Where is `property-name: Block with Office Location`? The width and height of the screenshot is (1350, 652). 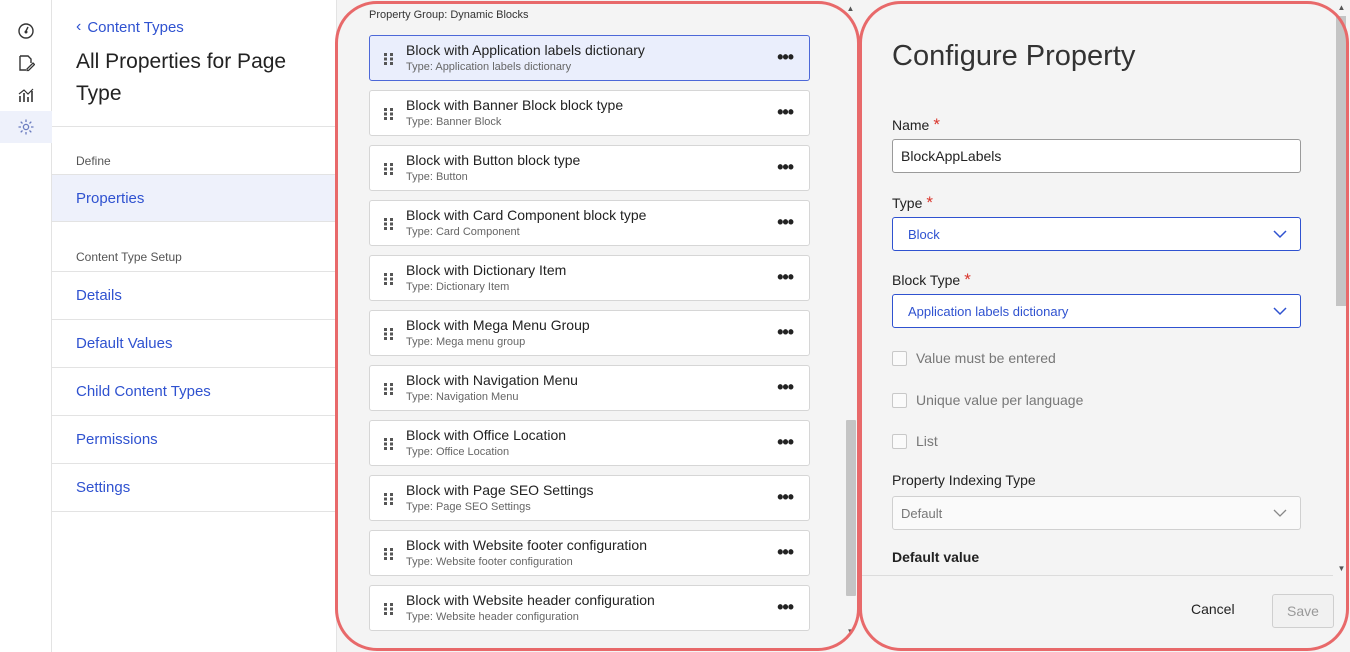
property-name: Block with Office Location is located at coordinates (486, 435).